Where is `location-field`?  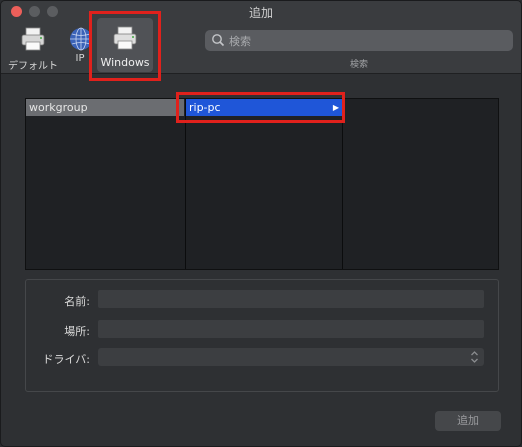 location-field is located at coordinates (291, 329).